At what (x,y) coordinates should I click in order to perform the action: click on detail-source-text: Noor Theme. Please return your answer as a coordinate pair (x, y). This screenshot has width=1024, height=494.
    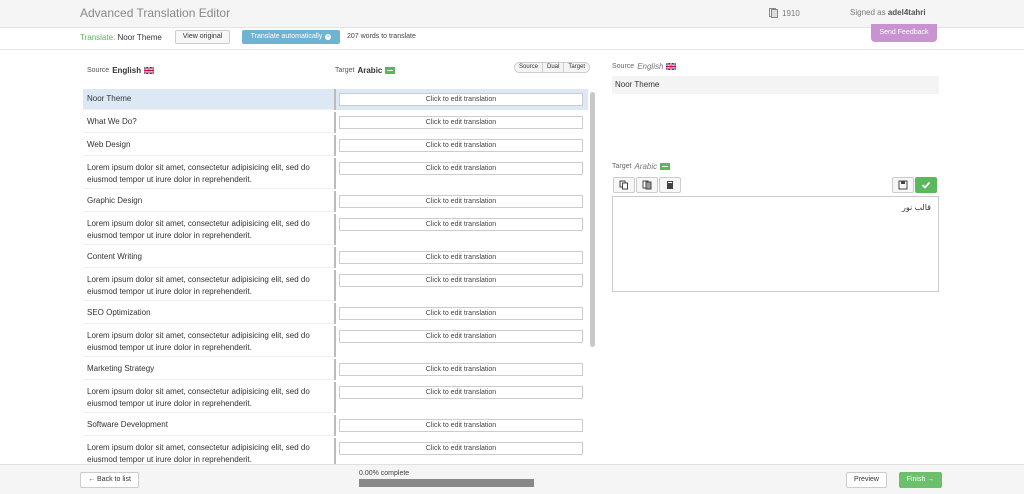
    Looking at the image, I should click on (775, 85).